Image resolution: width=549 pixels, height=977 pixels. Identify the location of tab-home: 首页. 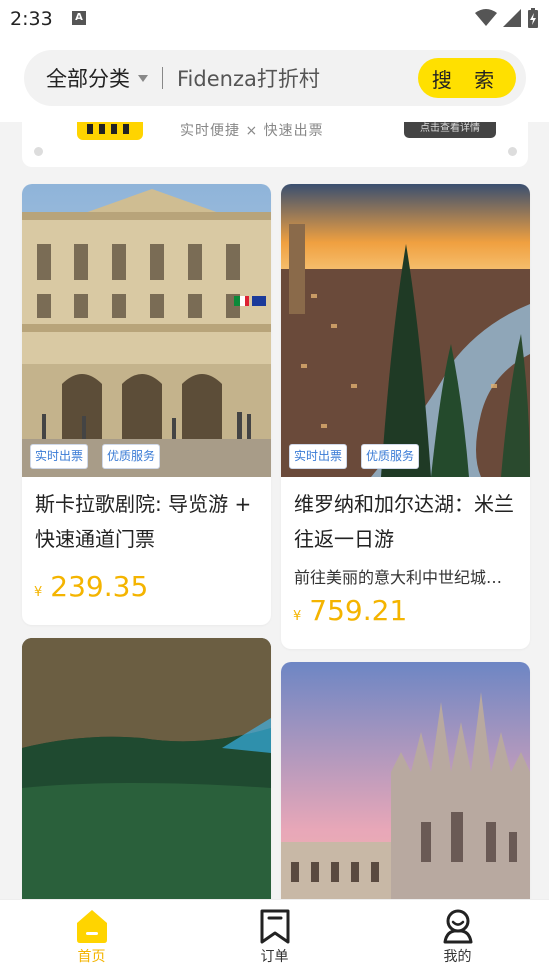
(91, 938).